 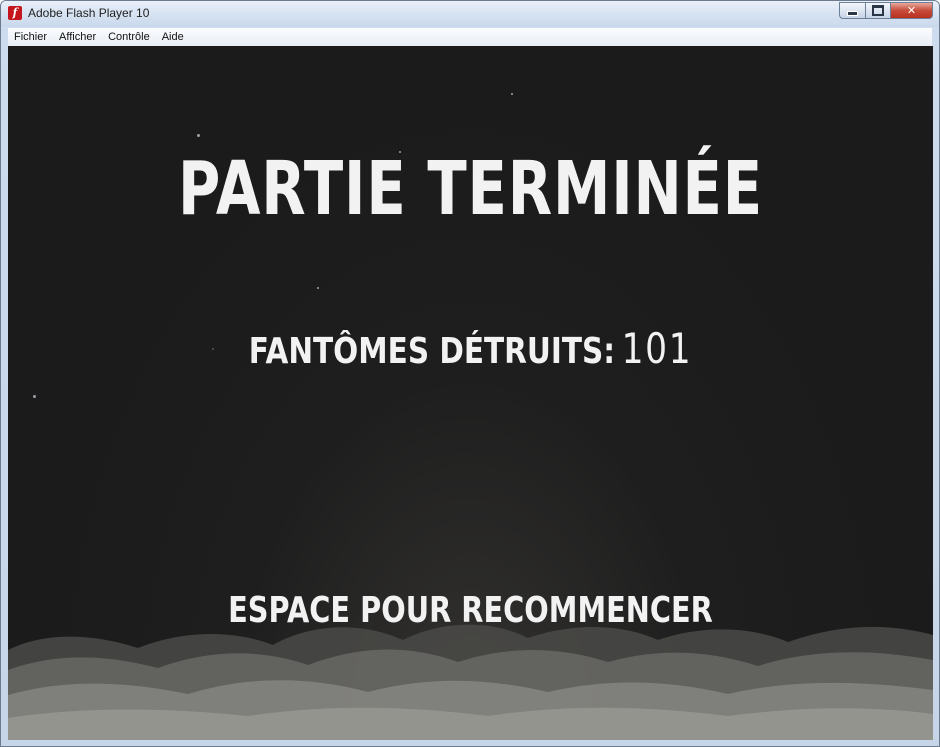 What do you see at coordinates (30, 37) in the screenshot?
I see `menu-item-fichier: Fichier` at bounding box center [30, 37].